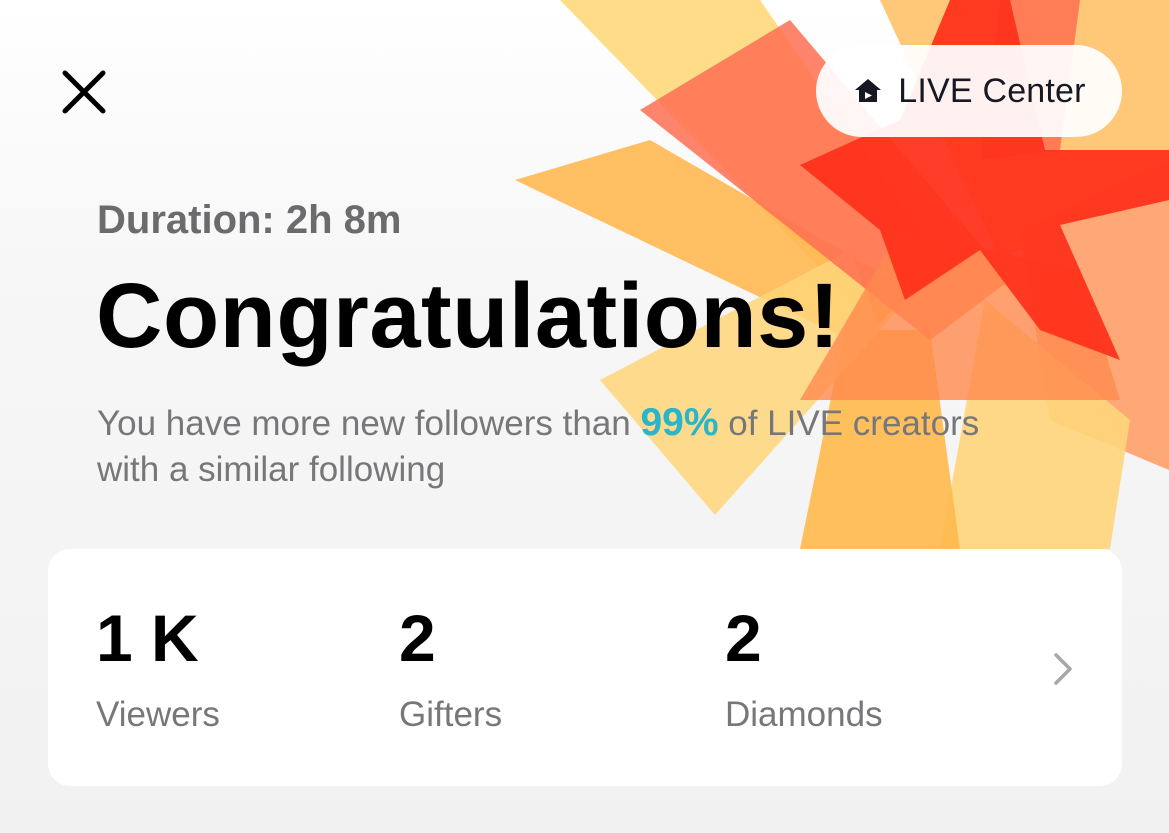 This screenshot has width=1169, height=833. What do you see at coordinates (804, 670) in the screenshot?
I see `stat-diamonds: 2 Diamonds` at bounding box center [804, 670].